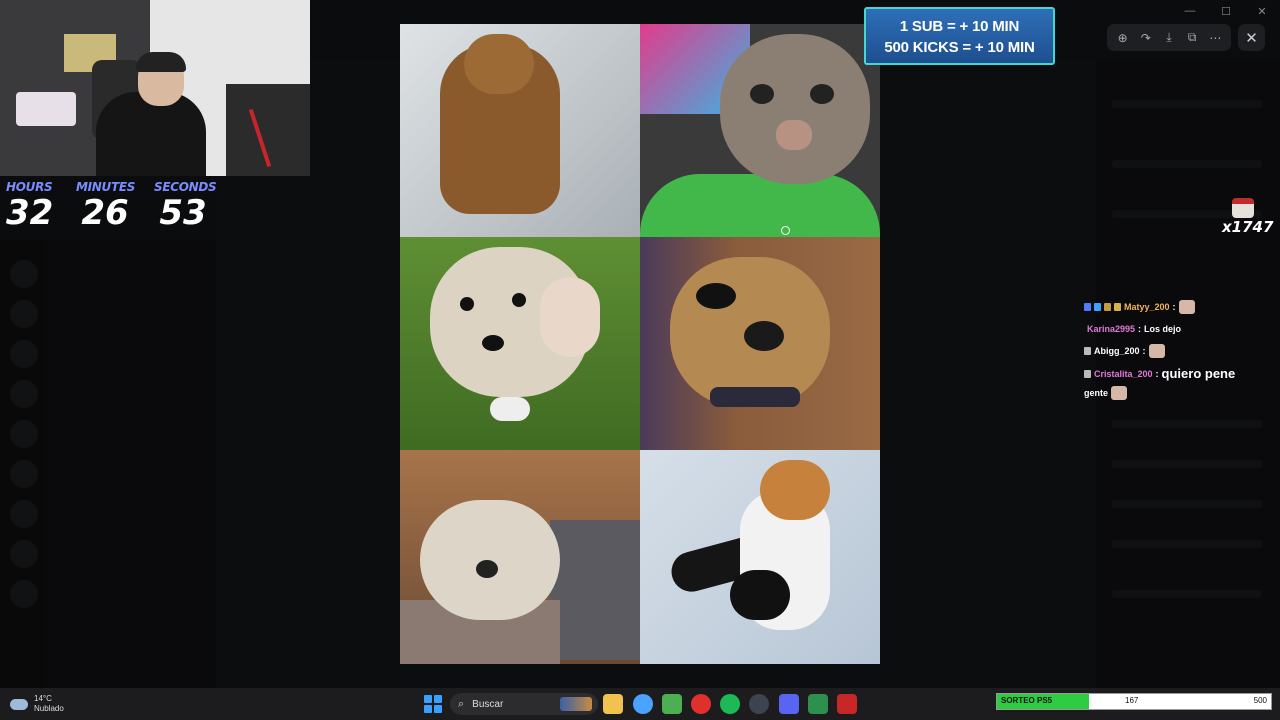 This screenshot has width=1280, height=720. I want to click on window-close-icon: ✕, so click(1262, 11).